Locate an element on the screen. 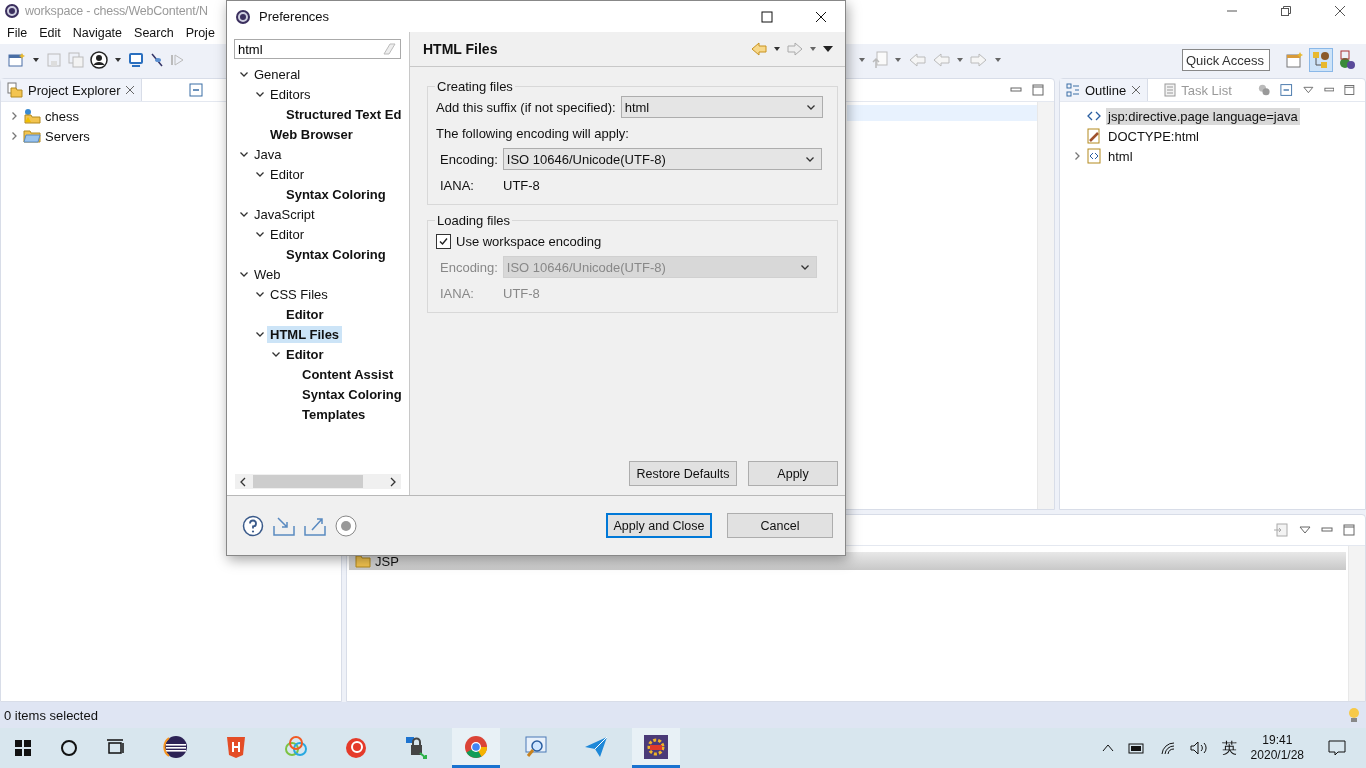 The image size is (1366, 768). outline-item: html is located at coordinates (1120, 156).